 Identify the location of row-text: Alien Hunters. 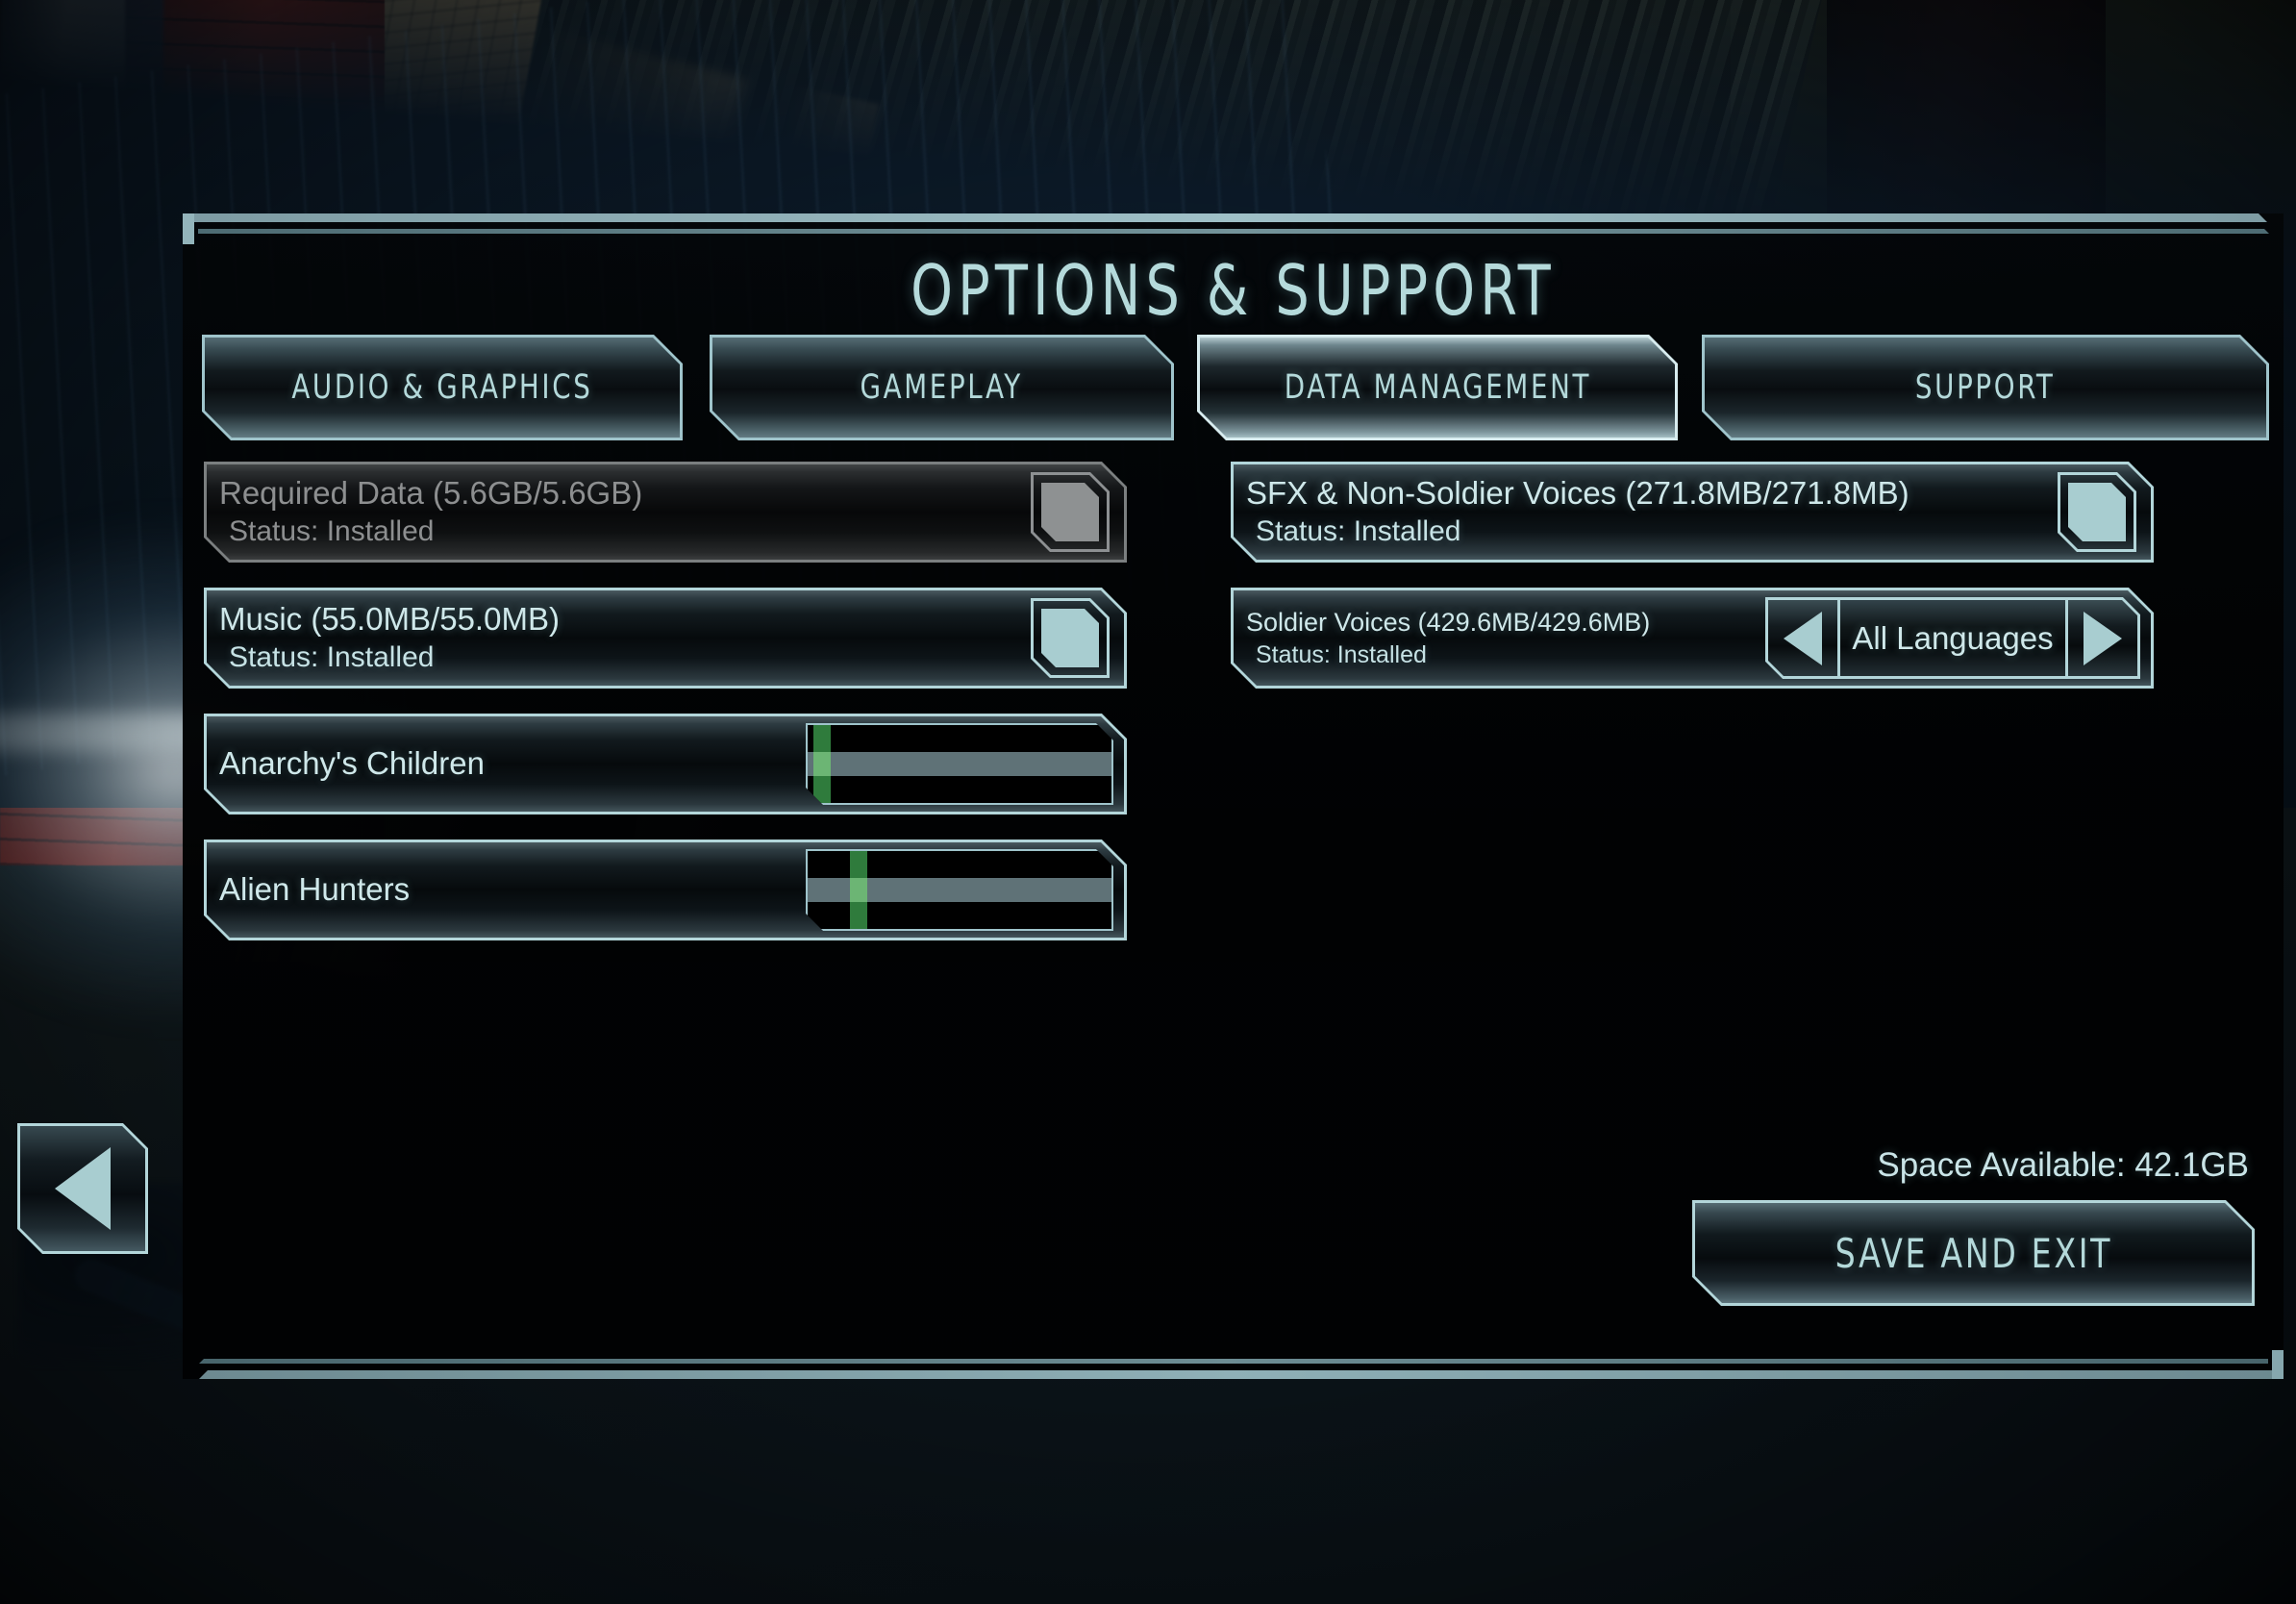
(307, 889).